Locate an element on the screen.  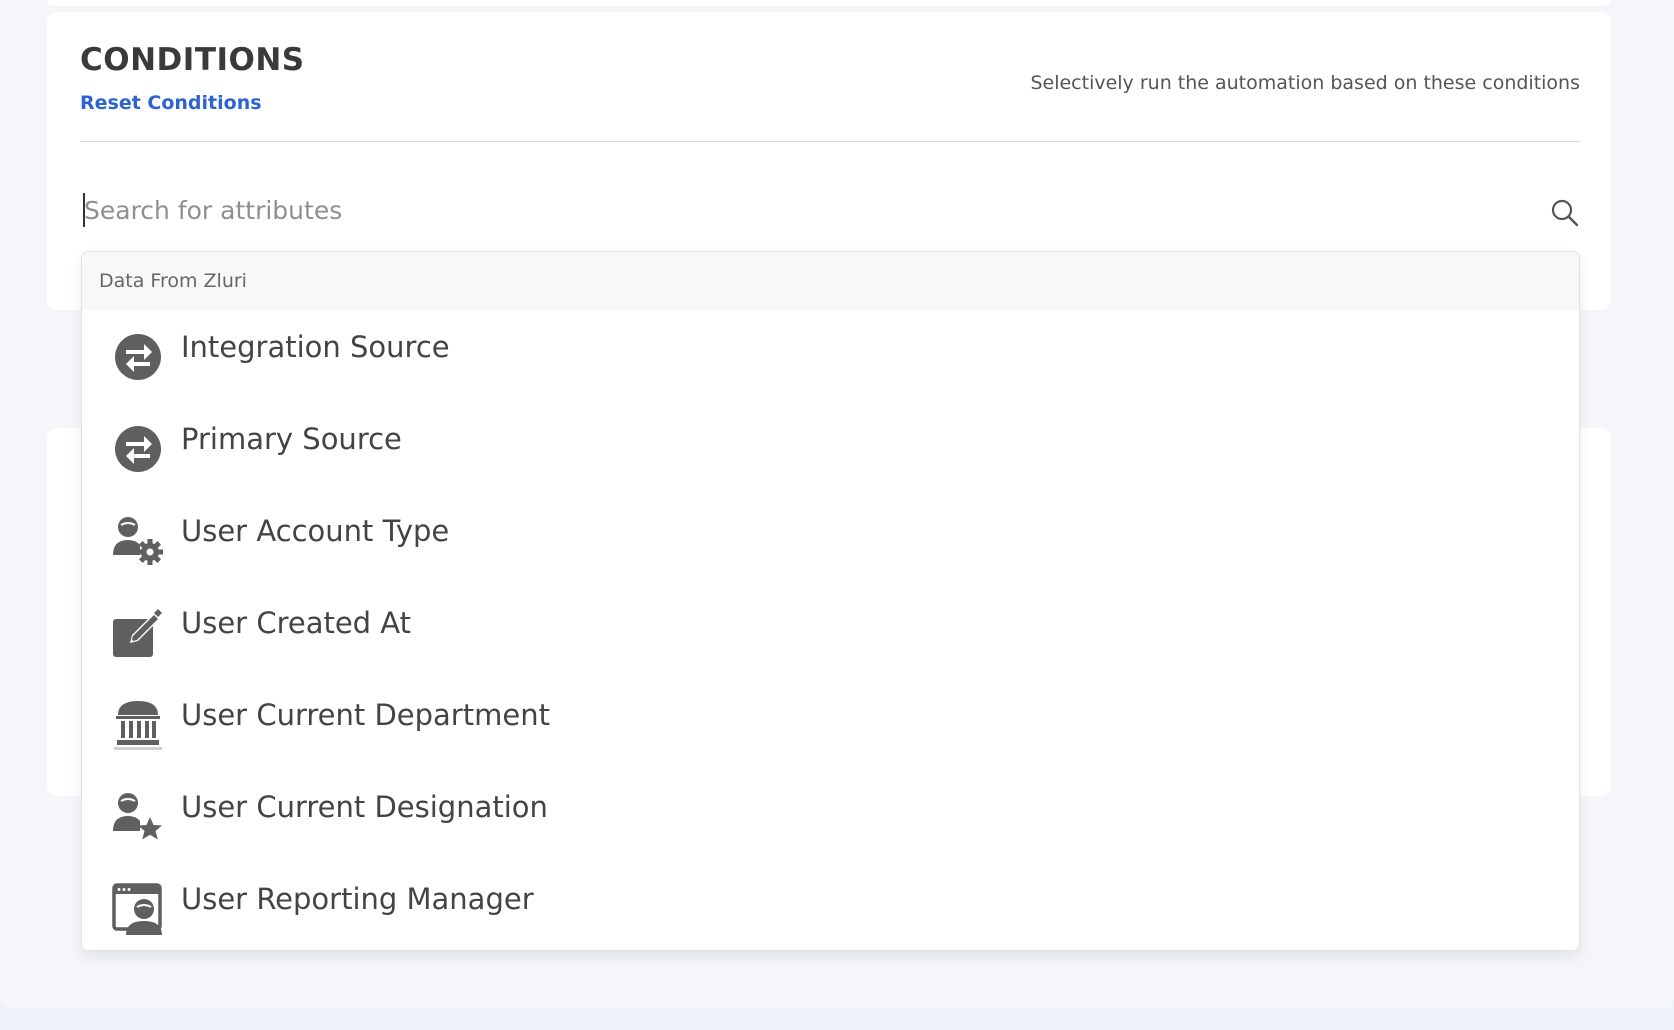
search-icon is located at coordinates (1565, 213).